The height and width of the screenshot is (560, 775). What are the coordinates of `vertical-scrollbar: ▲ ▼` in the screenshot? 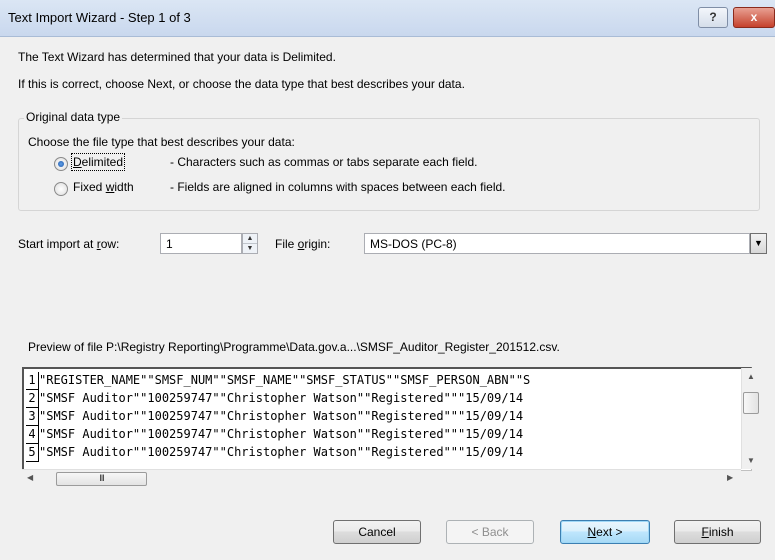 It's located at (750, 418).